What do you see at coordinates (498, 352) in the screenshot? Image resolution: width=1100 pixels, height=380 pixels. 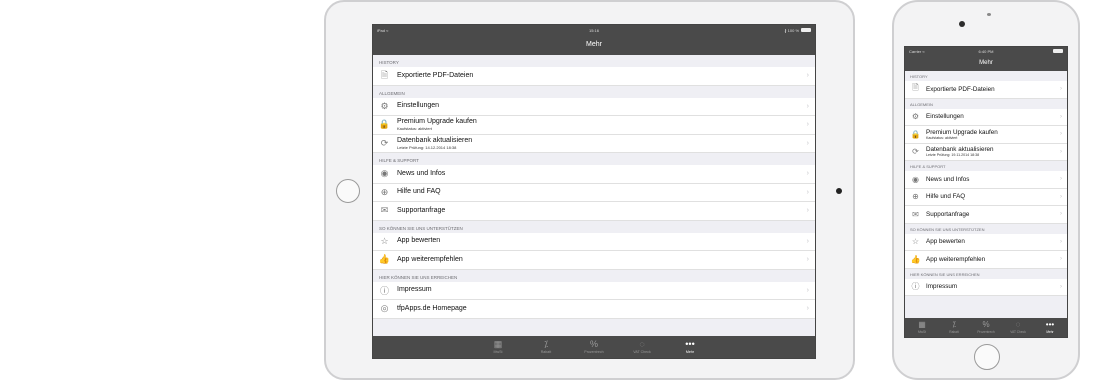 I see `tab-label: MwSt` at bounding box center [498, 352].